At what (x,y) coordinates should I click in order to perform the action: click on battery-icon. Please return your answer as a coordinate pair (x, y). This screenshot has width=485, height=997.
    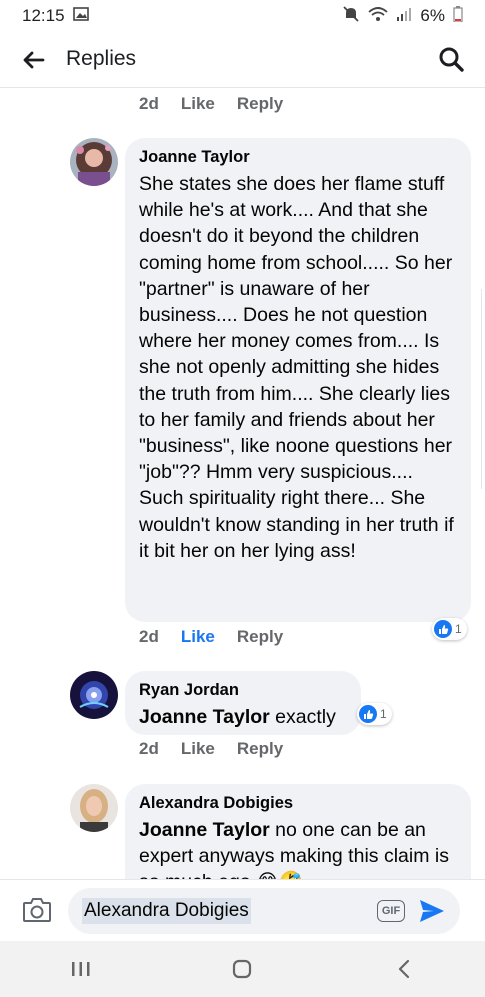
    Looking at the image, I should click on (458, 16).